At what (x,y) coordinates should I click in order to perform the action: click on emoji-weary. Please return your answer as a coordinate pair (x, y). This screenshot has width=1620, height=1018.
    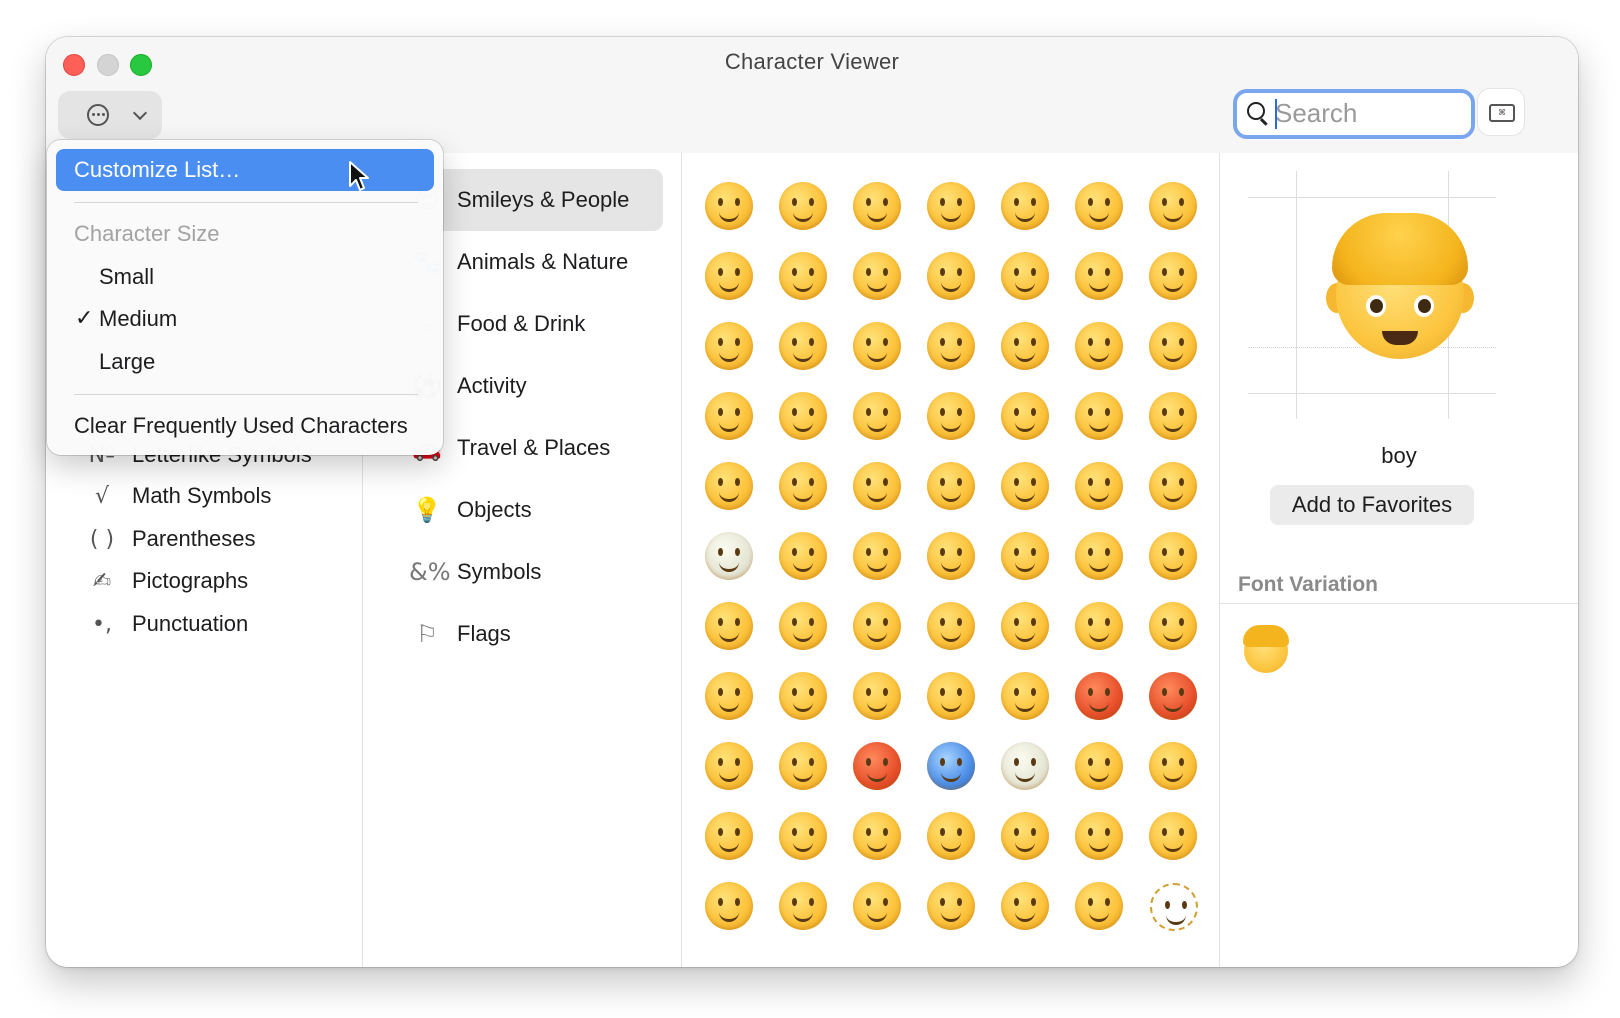
    Looking at the image, I should click on (1173, 626).